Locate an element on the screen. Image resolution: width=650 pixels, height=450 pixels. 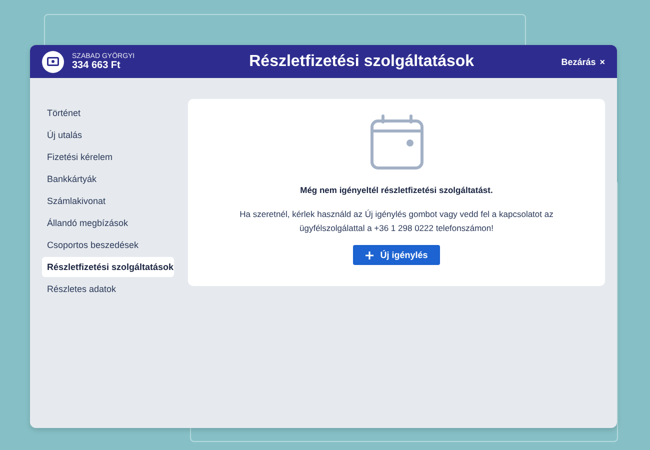
sidebar-item: Bankkártyák is located at coordinates (108, 179).